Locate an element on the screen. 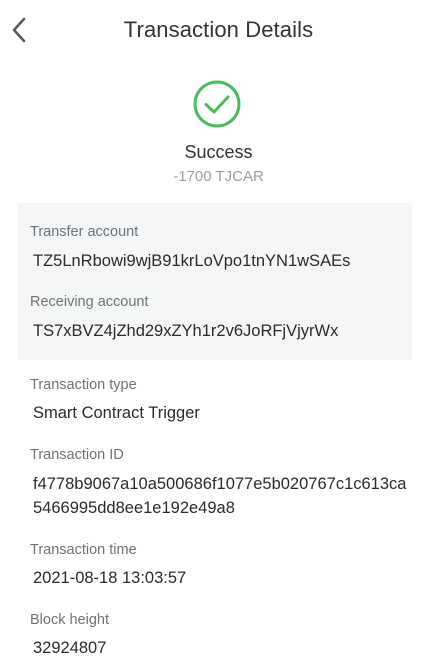 This screenshot has height=668, width=437. block-height-value: 32924807 is located at coordinates (69, 648).